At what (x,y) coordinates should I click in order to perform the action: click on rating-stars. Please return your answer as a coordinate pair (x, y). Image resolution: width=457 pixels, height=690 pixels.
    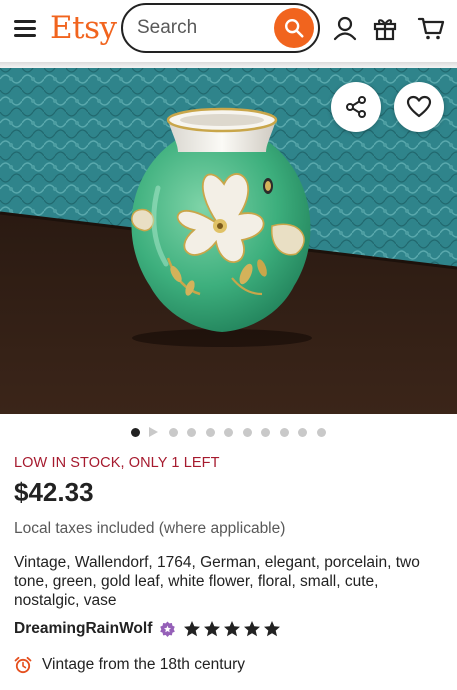
    Looking at the image, I should click on (232, 629).